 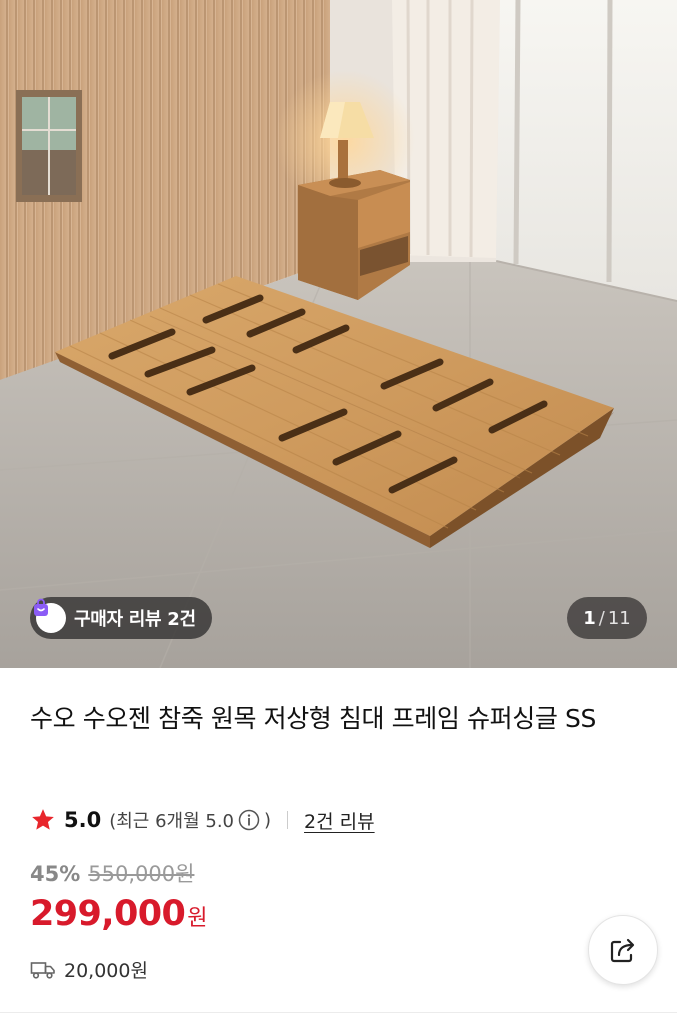 I want to click on rating-row: 5.0 (최근 6개월 5.0 ) 2건 리뷰, so click(x=202, y=820).